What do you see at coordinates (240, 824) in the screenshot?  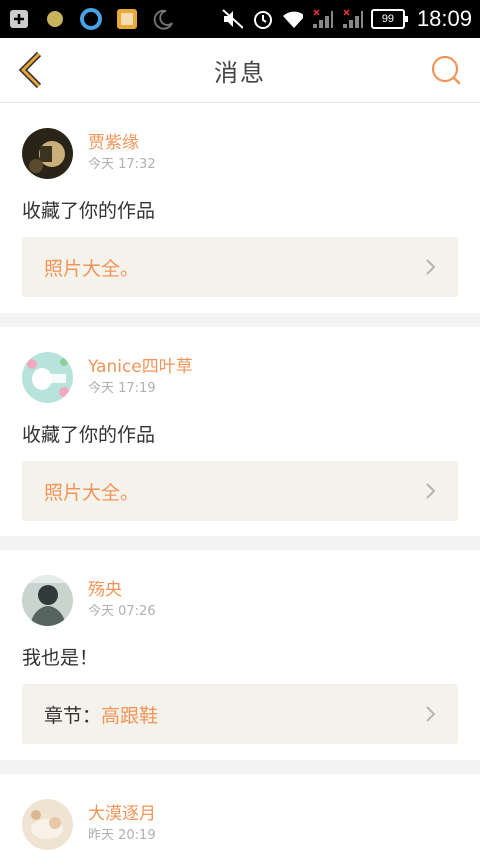 I see `message-user-row: 大漠逐月 昨天 20:19` at bounding box center [240, 824].